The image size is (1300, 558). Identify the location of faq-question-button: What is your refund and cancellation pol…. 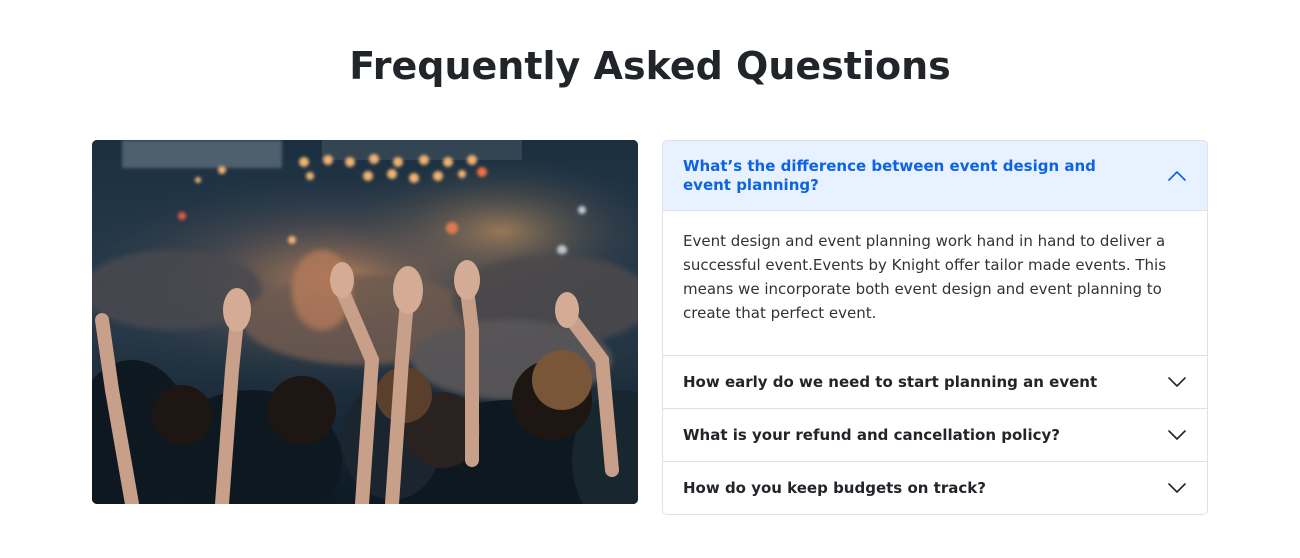
(935, 435).